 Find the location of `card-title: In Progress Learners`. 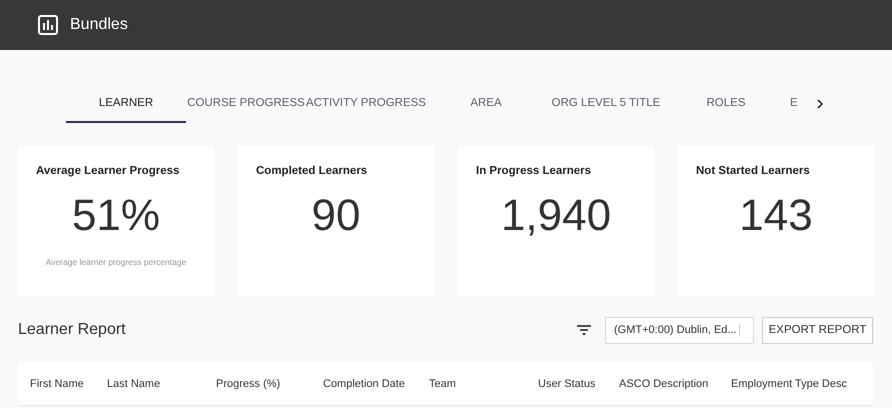

card-title: In Progress Learners is located at coordinates (534, 171).